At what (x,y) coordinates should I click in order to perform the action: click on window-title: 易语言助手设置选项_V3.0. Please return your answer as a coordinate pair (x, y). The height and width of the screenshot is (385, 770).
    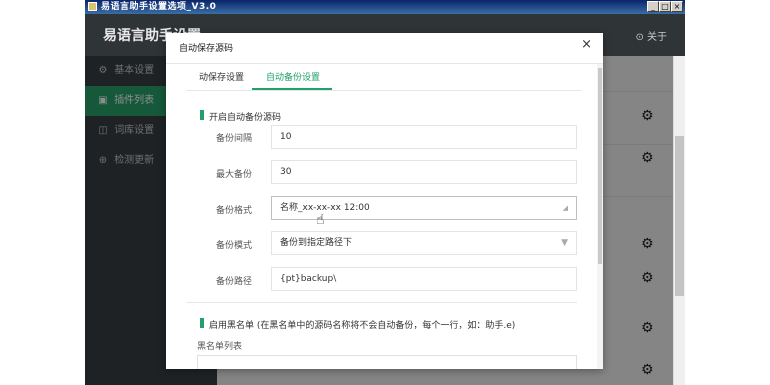
    Looking at the image, I should click on (159, 7).